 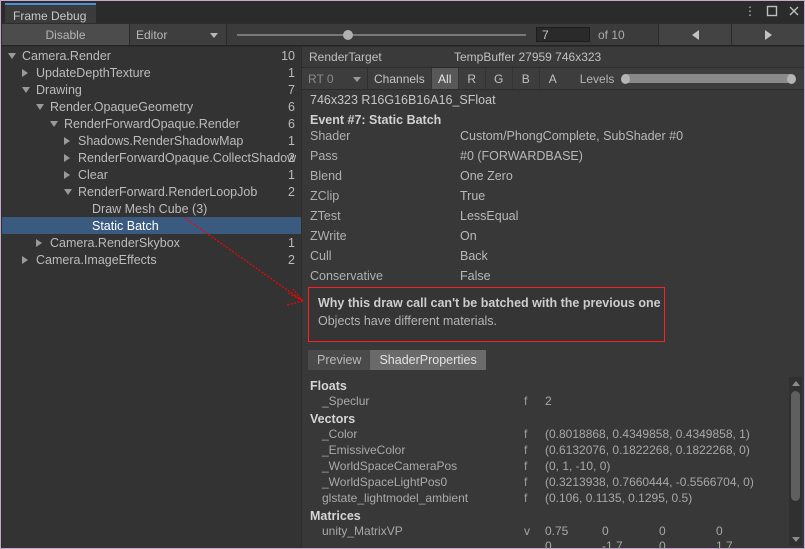 What do you see at coordinates (328, 386) in the screenshot?
I see `floats-group-header: Floats` at bounding box center [328, 386].